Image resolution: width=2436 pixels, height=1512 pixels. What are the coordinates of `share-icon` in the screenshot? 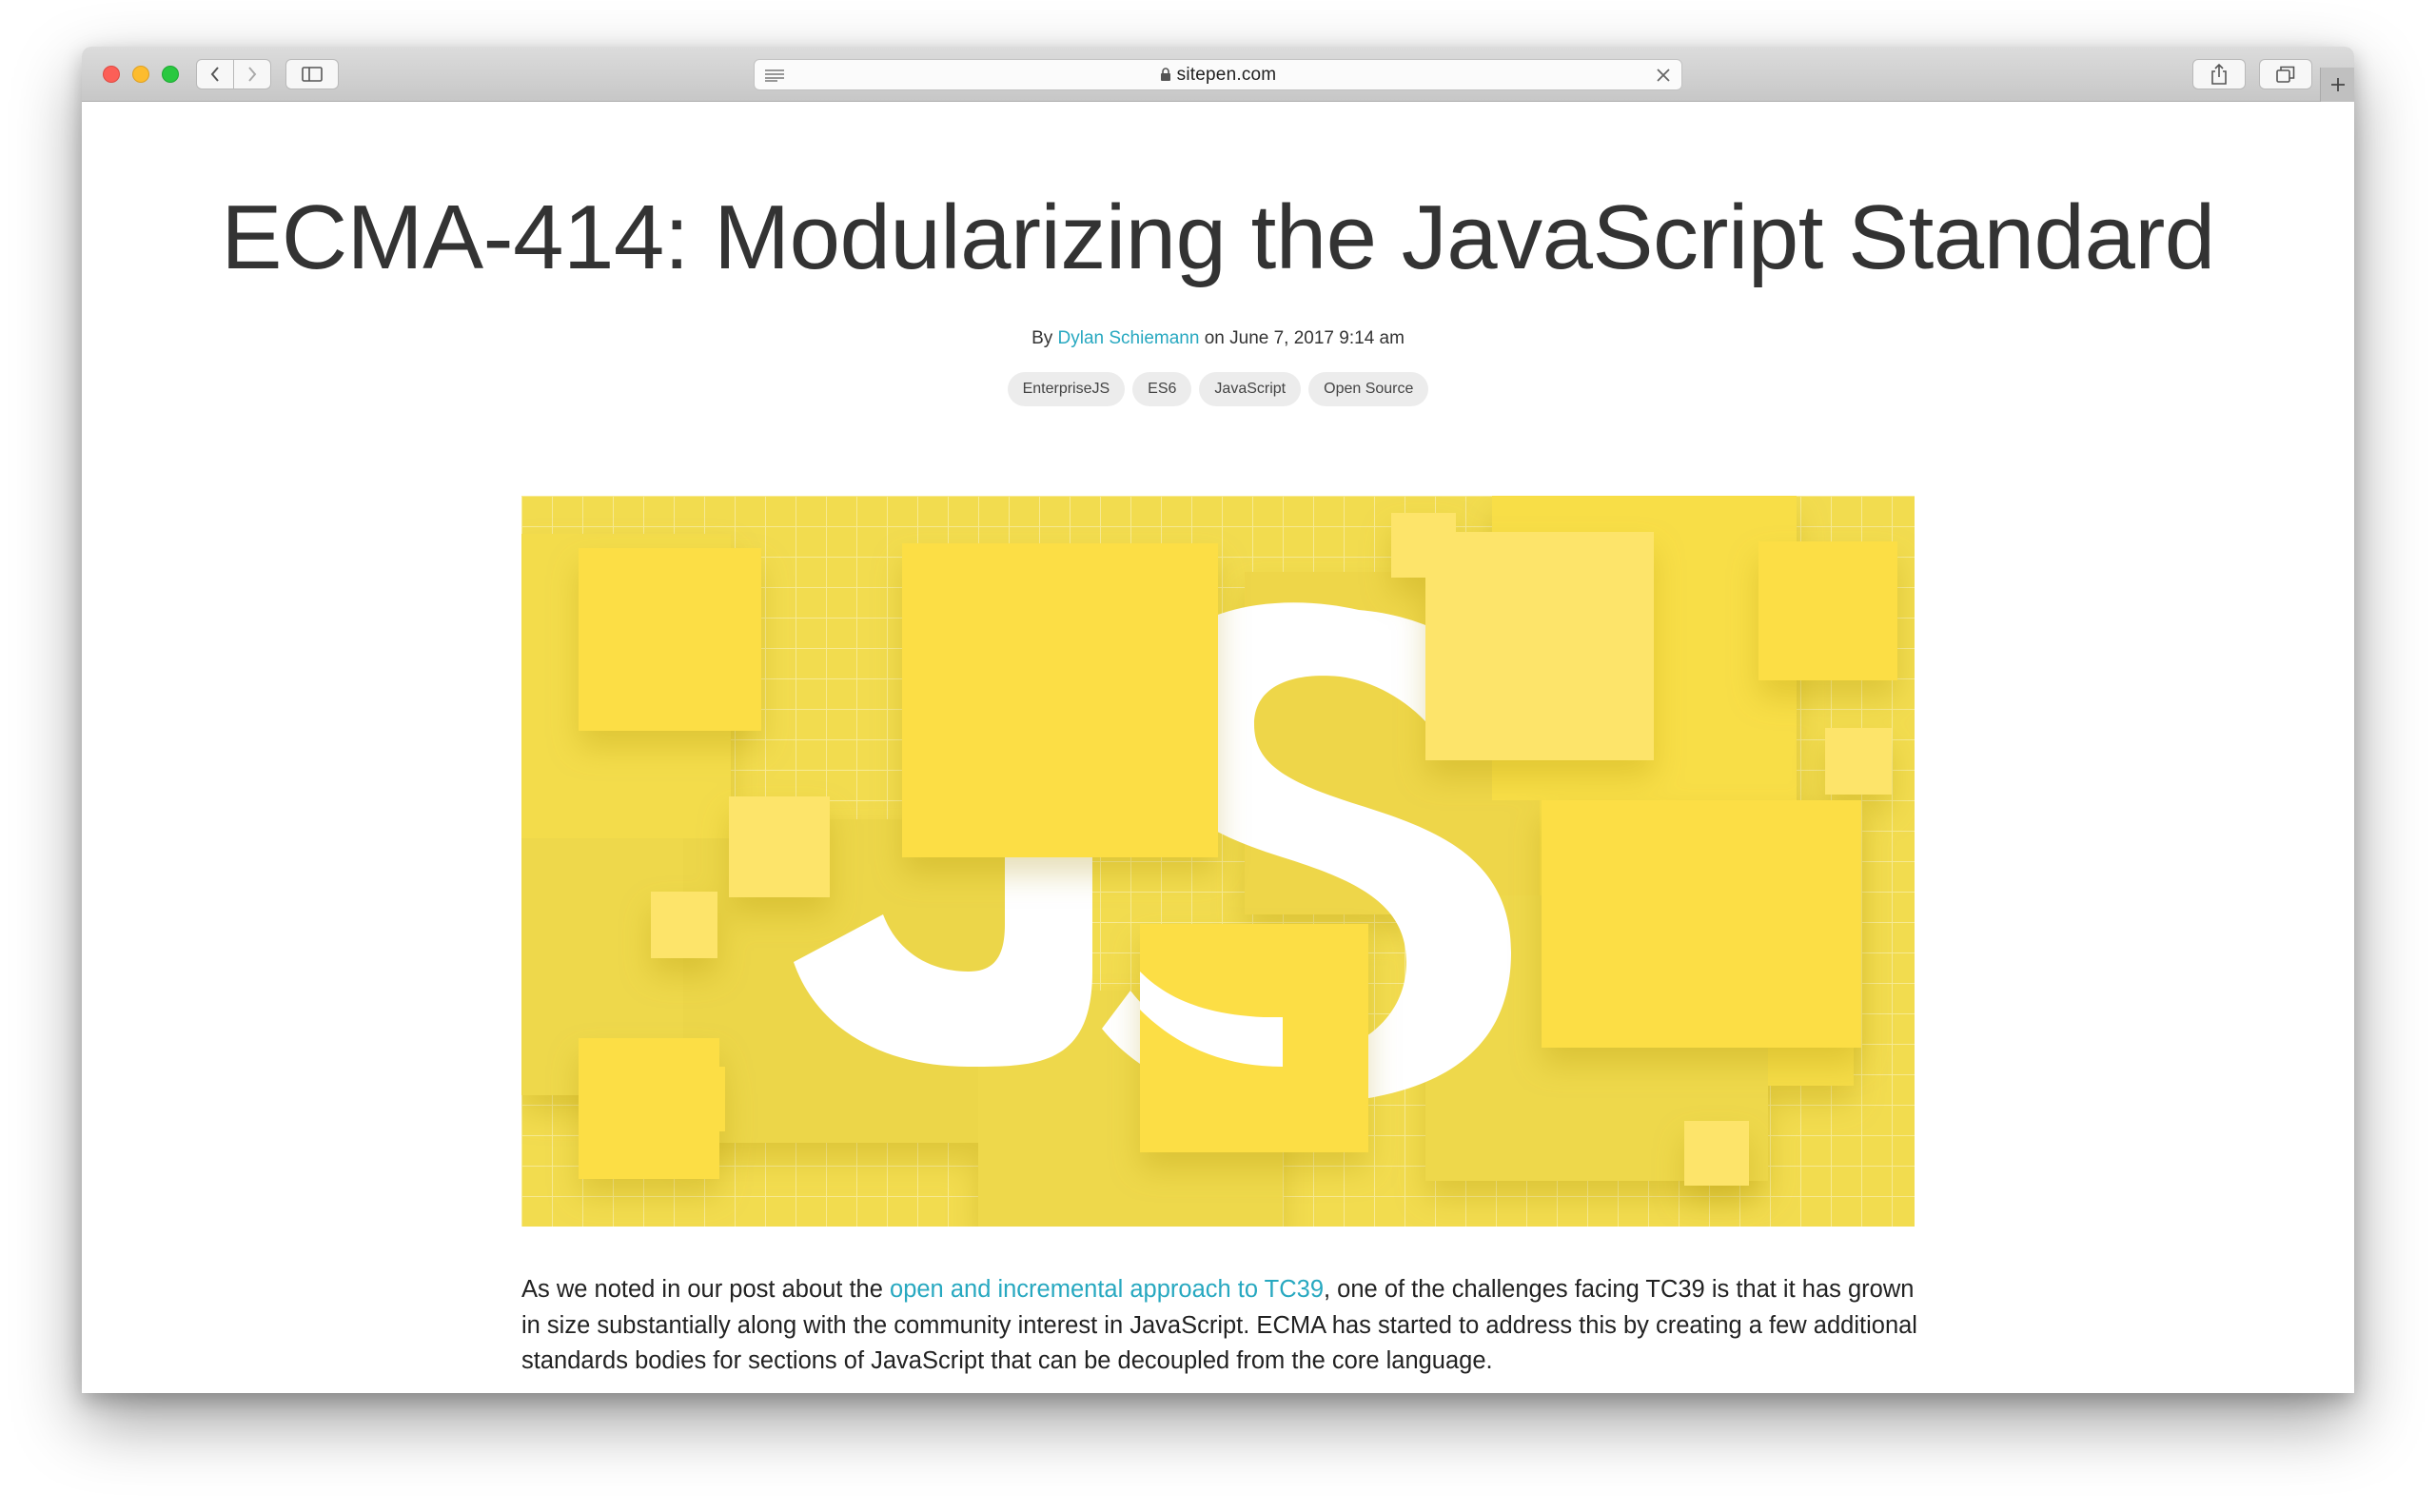 It's located at (2219, 74).